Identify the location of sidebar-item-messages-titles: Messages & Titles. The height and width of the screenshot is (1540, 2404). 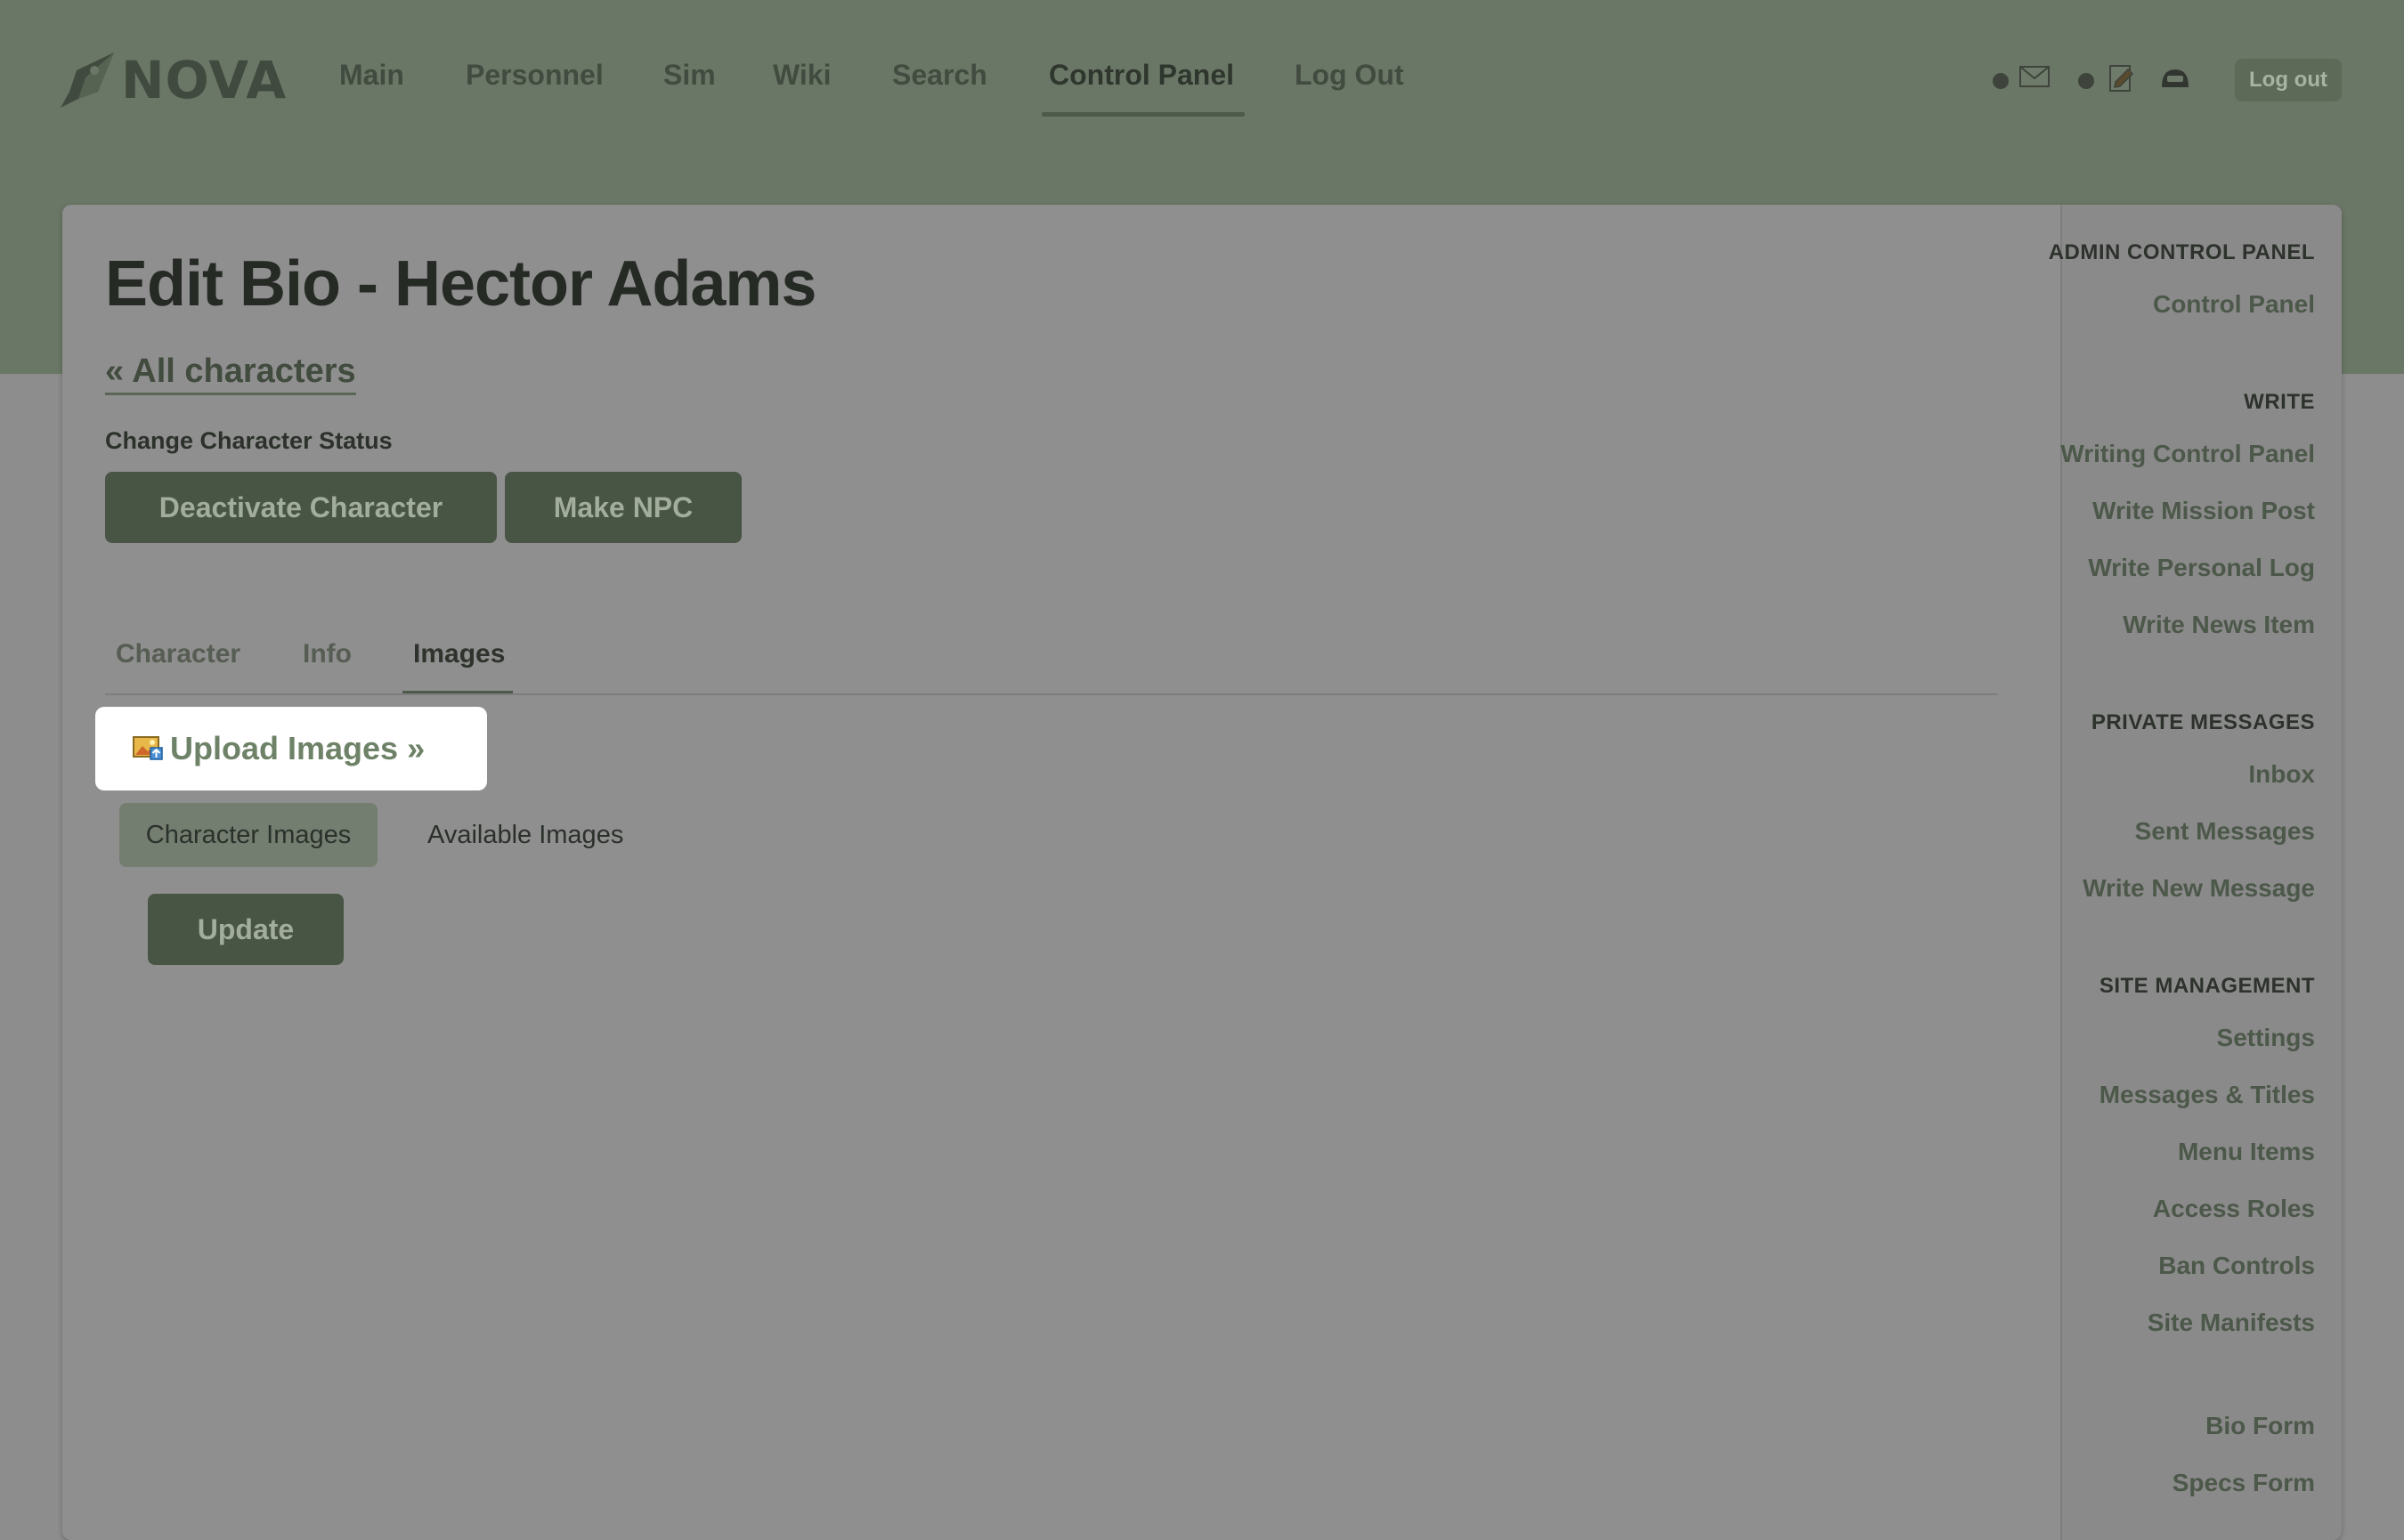
(2207, 1095).